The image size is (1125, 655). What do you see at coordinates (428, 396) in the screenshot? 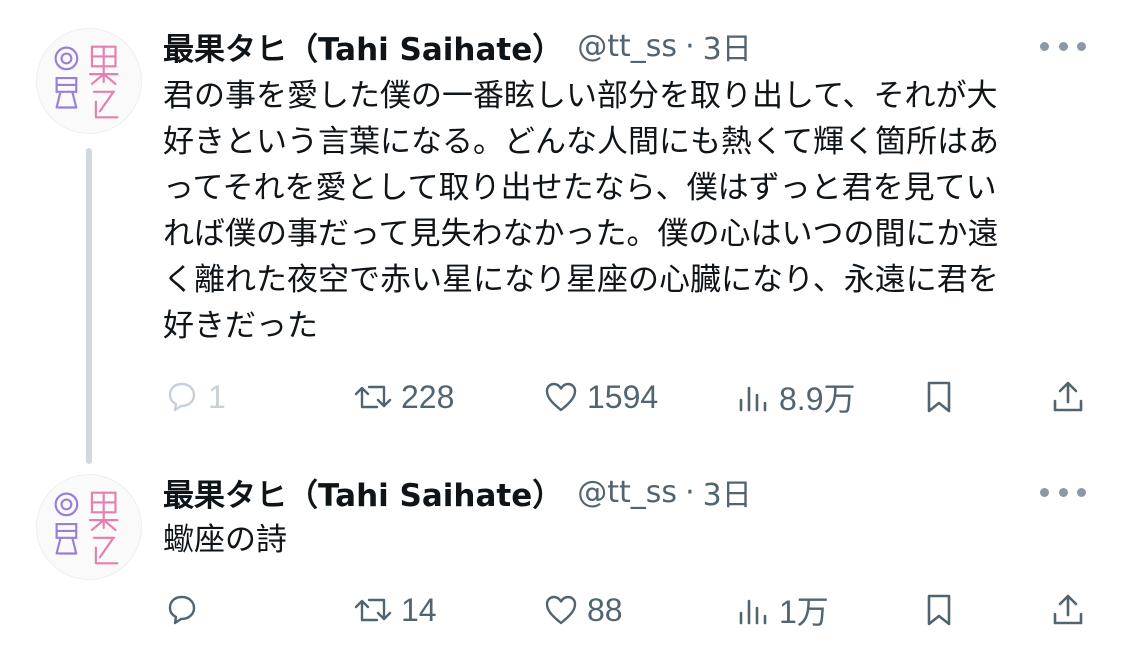
I see `repost-count: 228` at bounding box center [428, 396].